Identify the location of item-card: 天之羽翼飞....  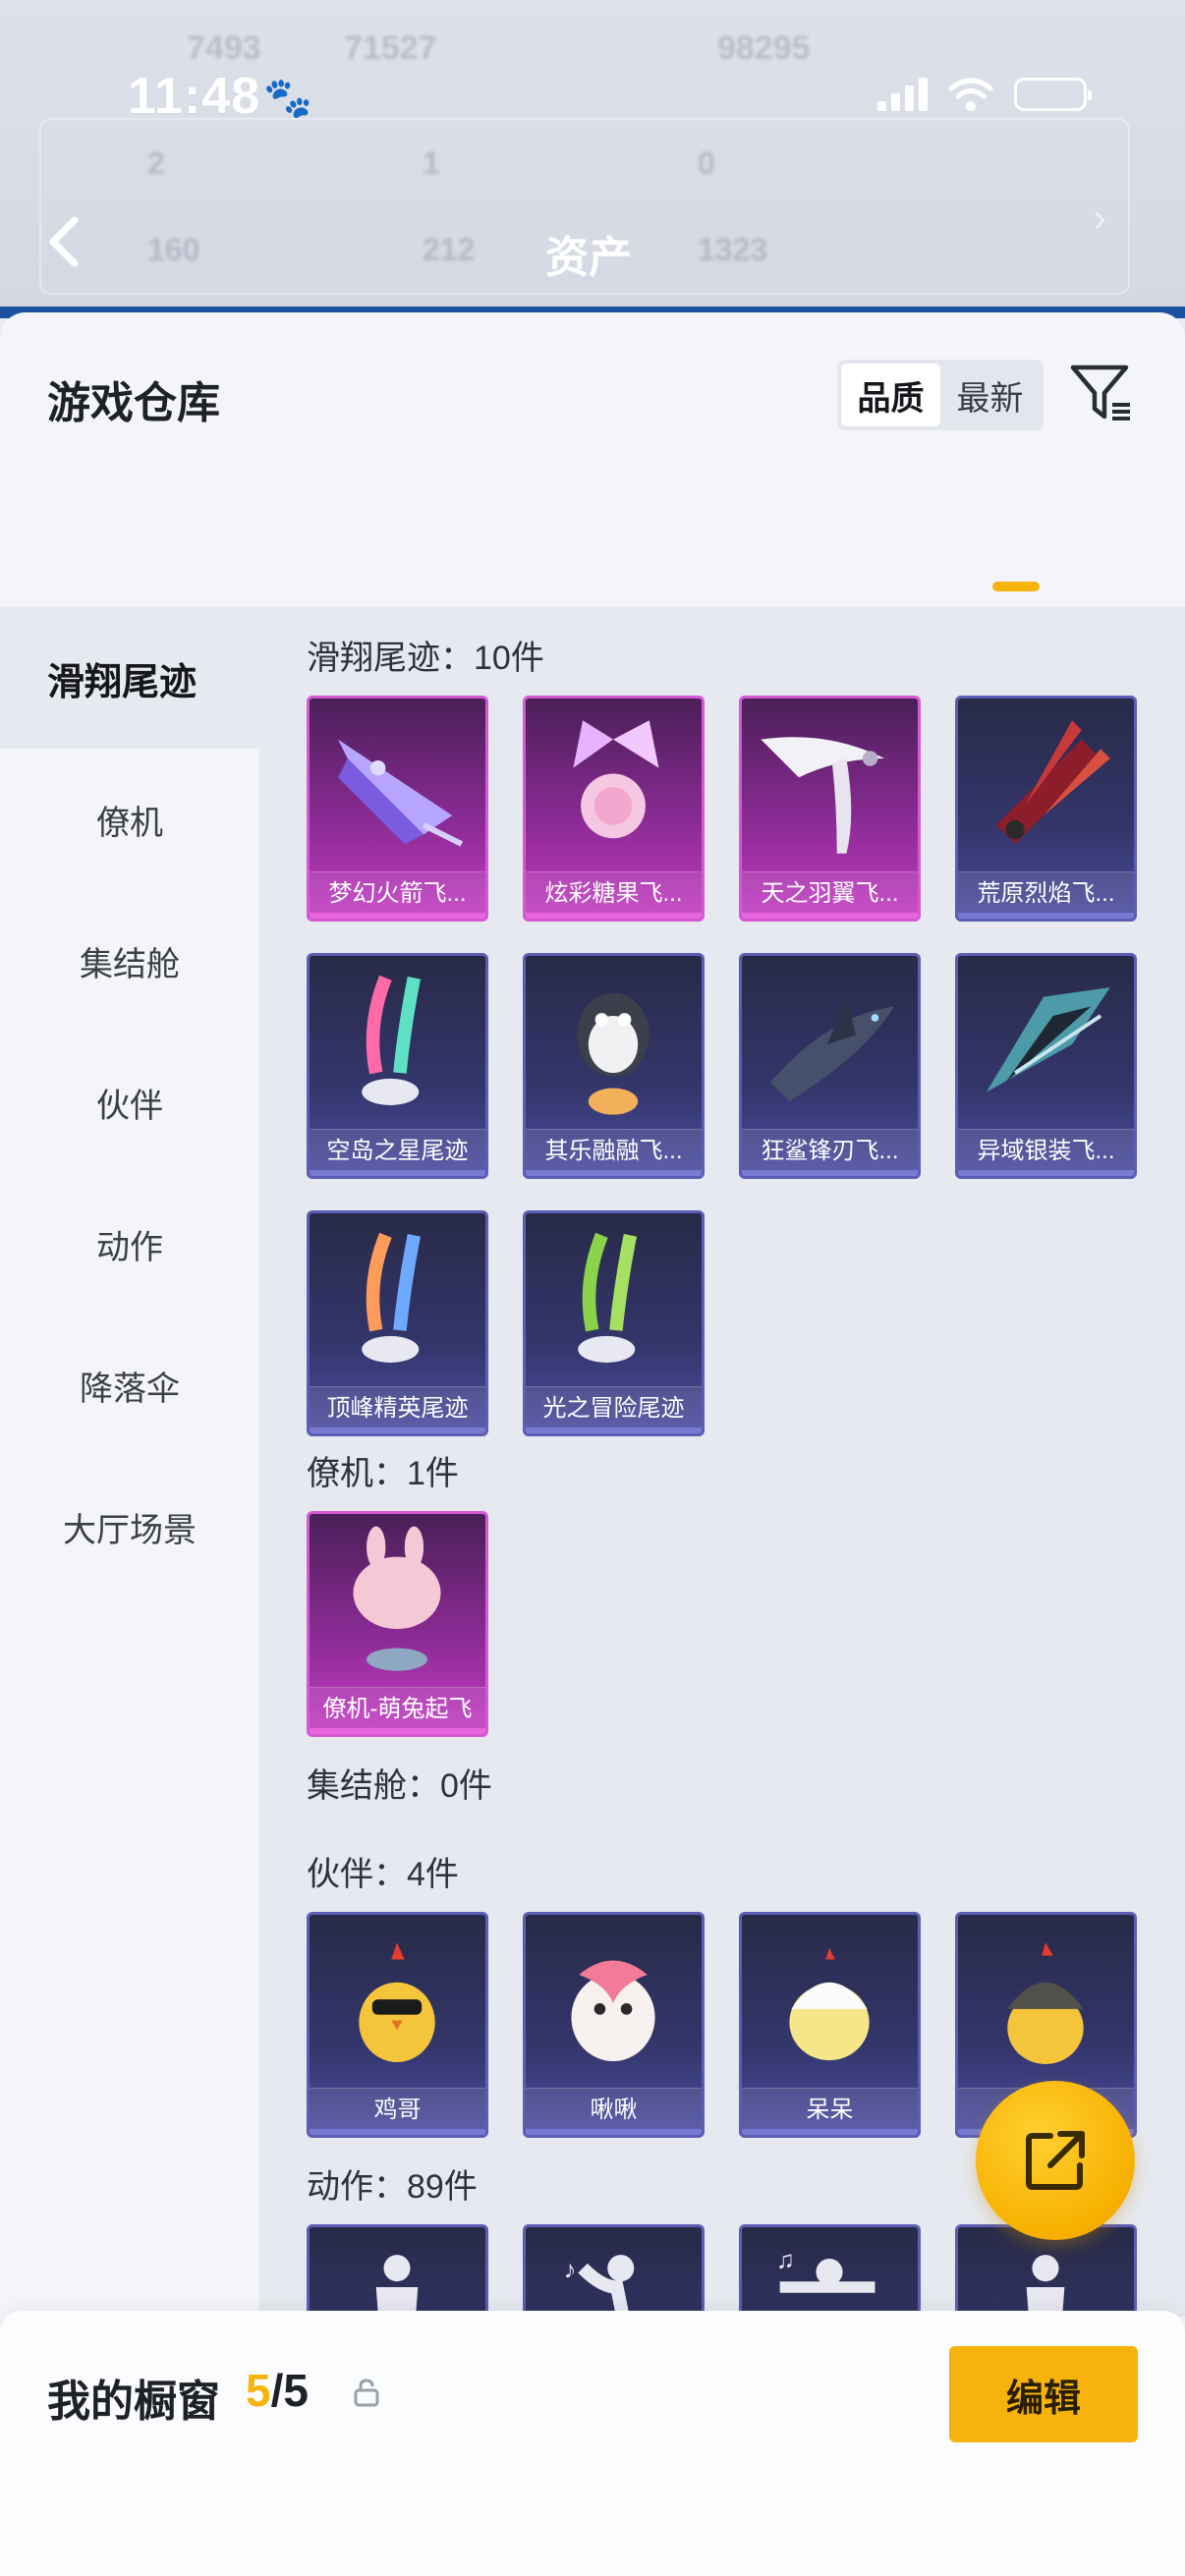
(830, 809).